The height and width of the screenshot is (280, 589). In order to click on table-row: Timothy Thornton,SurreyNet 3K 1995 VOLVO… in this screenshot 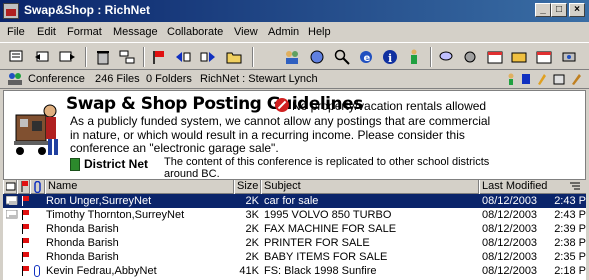, I will do `click(294, 215)`.